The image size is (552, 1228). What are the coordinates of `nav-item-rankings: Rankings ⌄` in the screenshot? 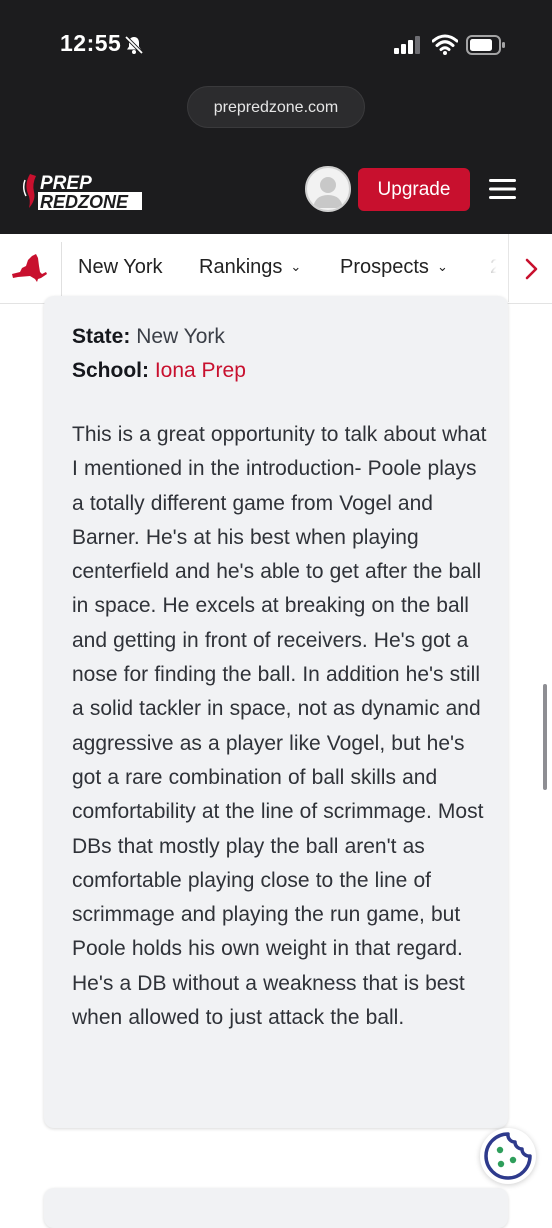 It's located at (250, 267).